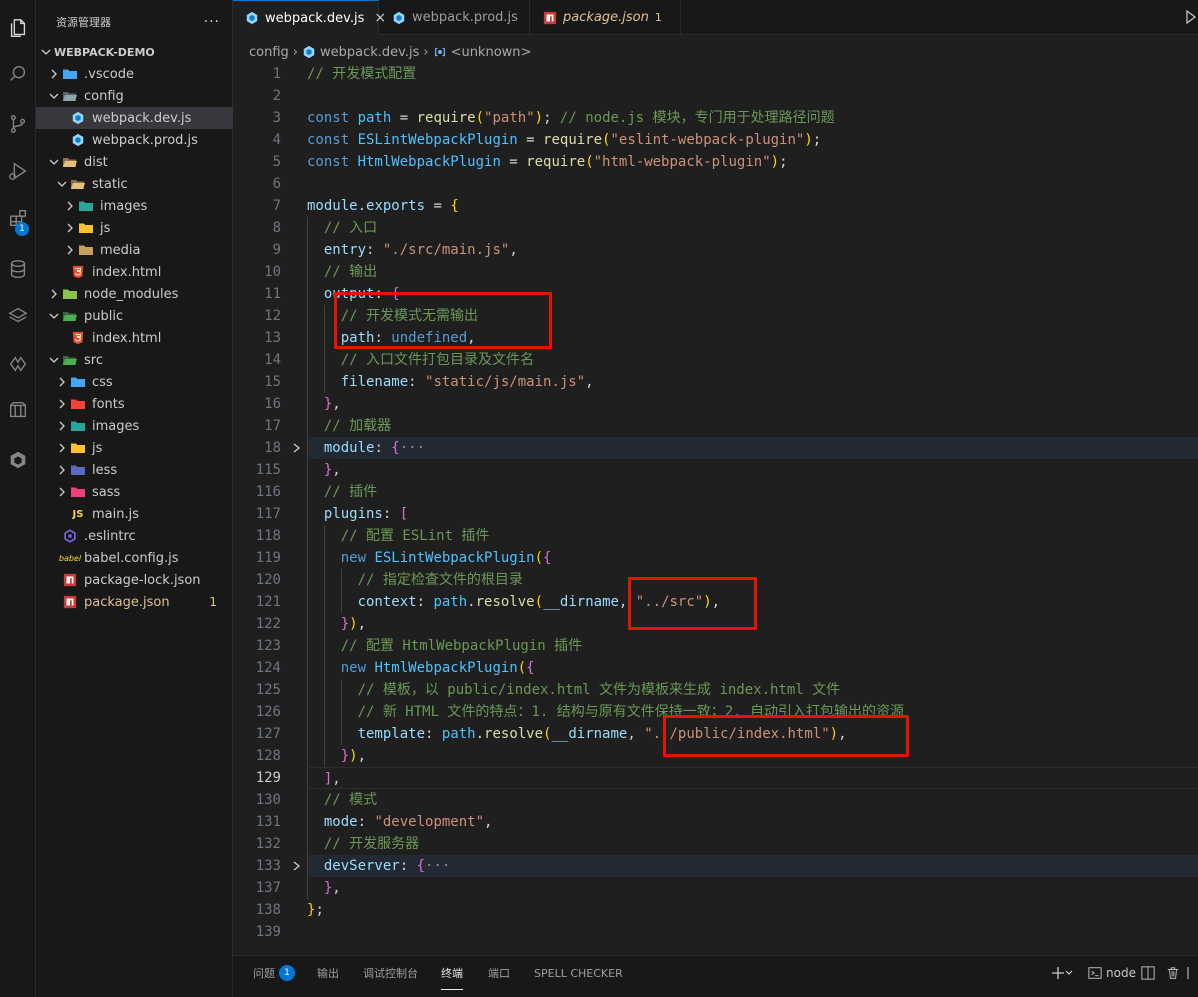  I want to click on tree-item: fonts, so click(134, 404).